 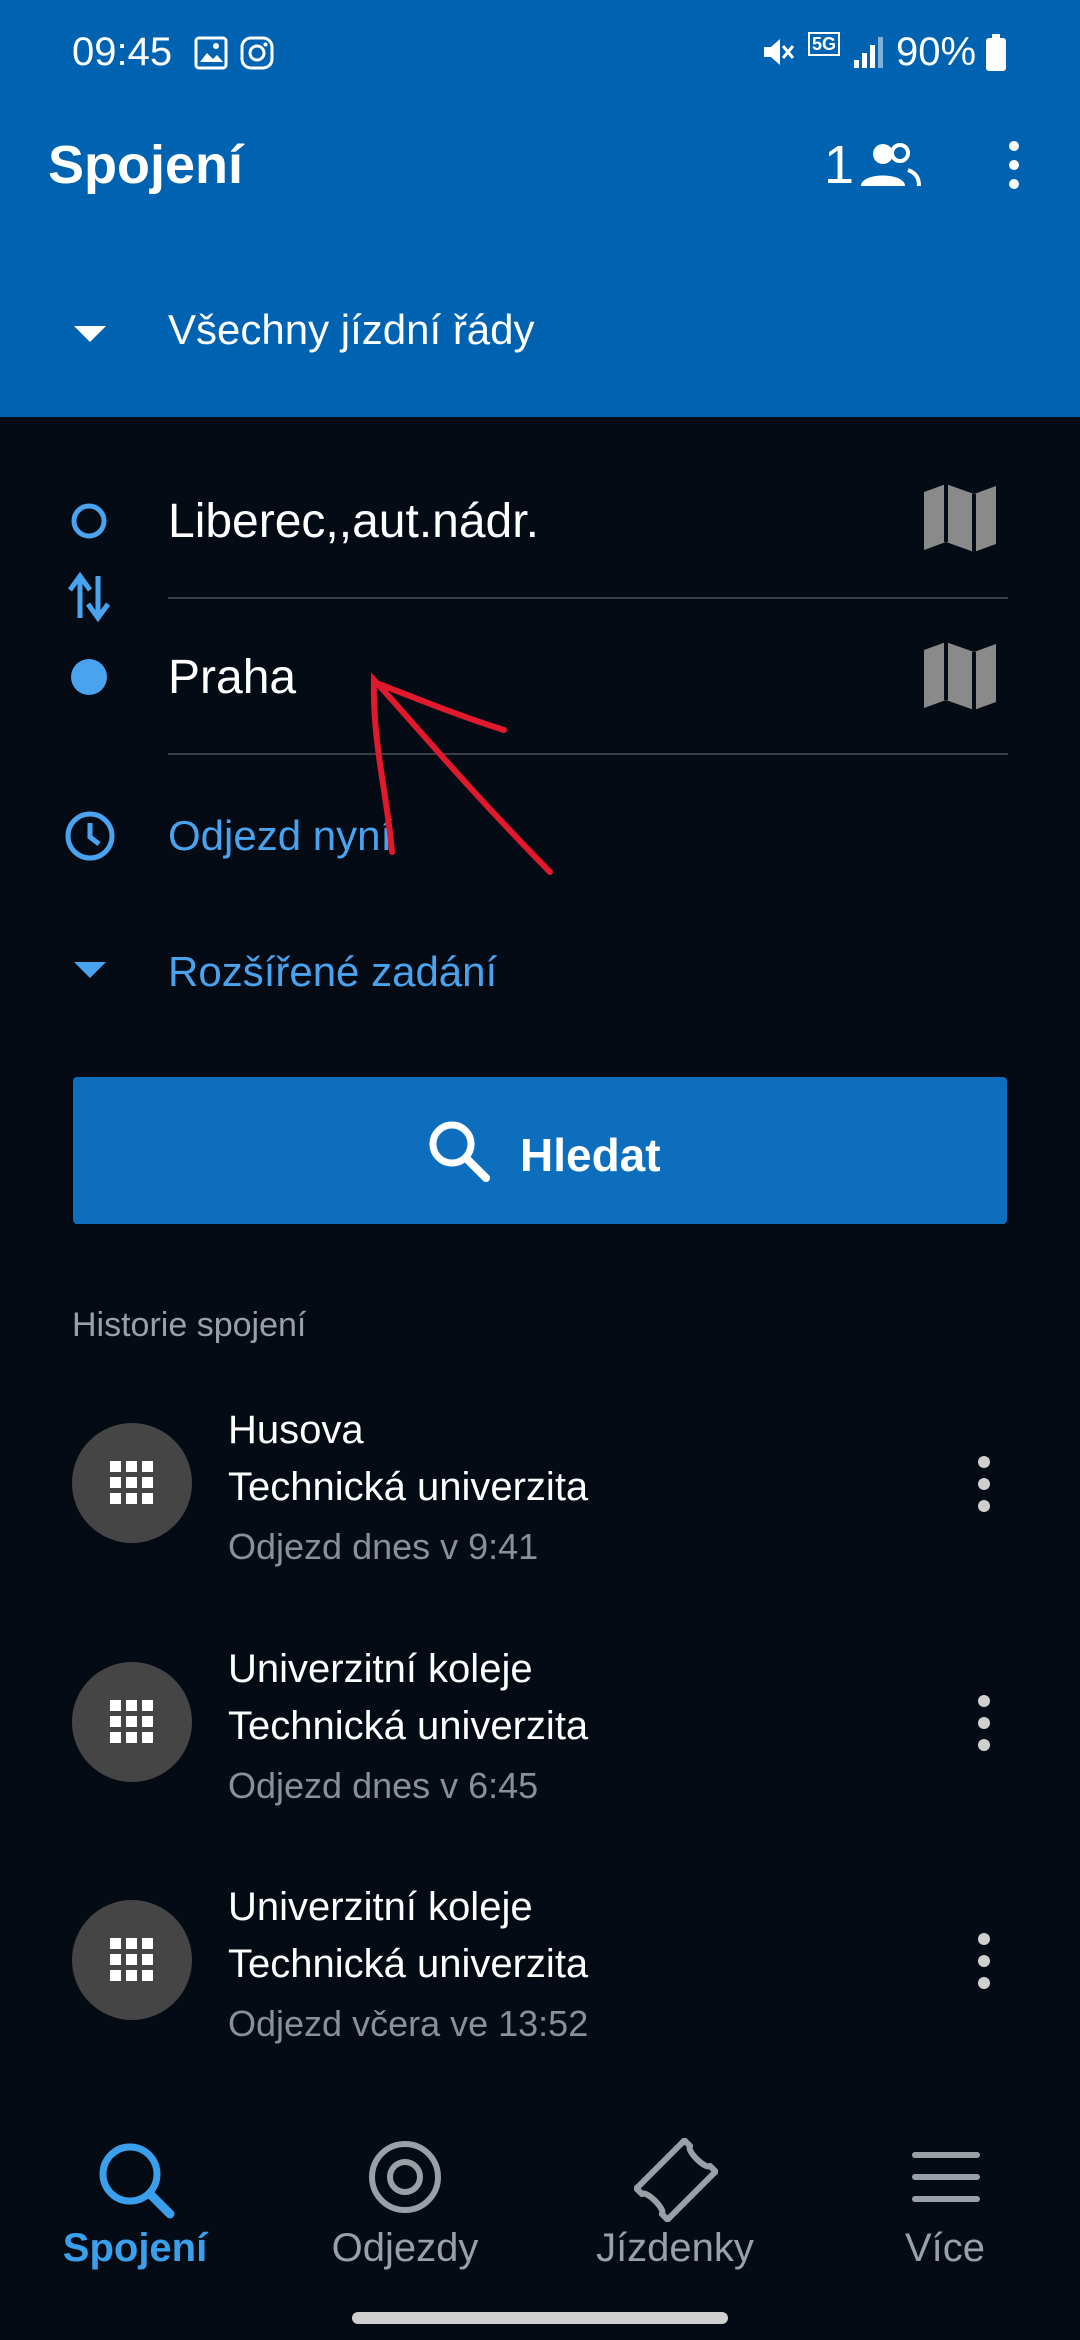 I want to click on nav-label-jizdenky: Jízdenky, so click(x=675, y=2248).